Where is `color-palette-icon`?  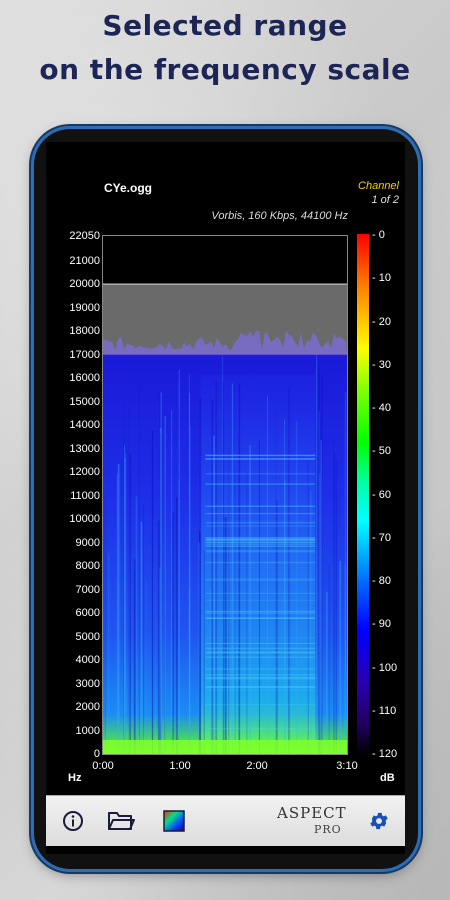
color-palette-icon is located at coordinates (174, 821).